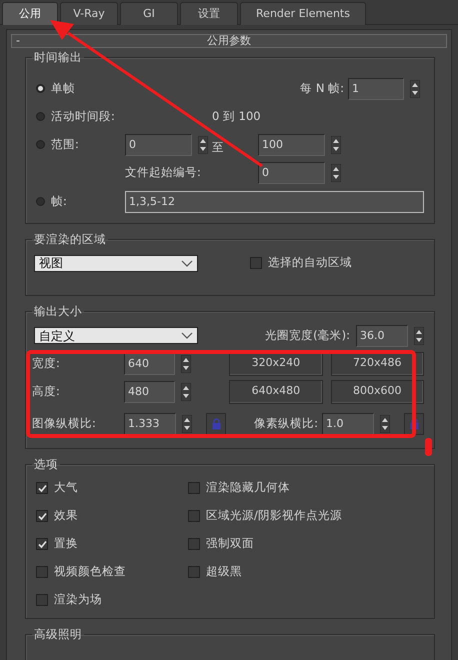 This screenshot has height=660, width=458. Describe the element at coordinates (274, 515) in the screenshot. I see `checkbox-label: 区域光源/阴影视作点光源` at that location.